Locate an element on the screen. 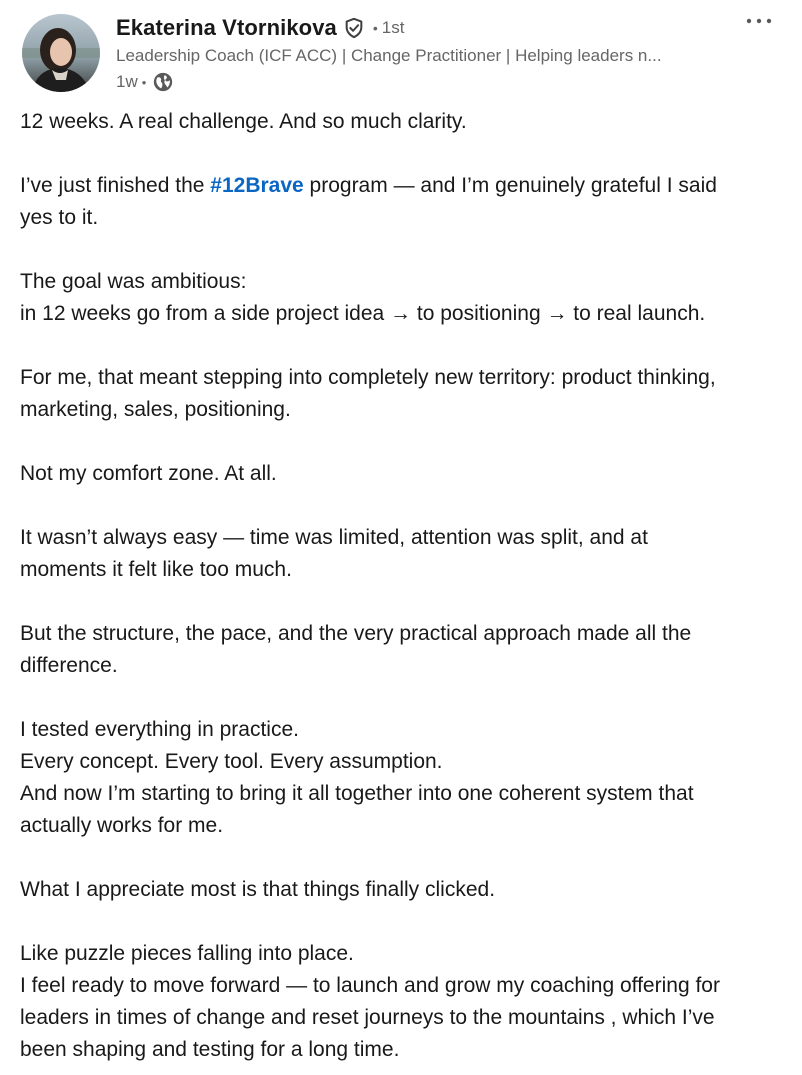 This screenshot has height=1075, width=802. post-line: difference. is located at coordinates (69, 665).